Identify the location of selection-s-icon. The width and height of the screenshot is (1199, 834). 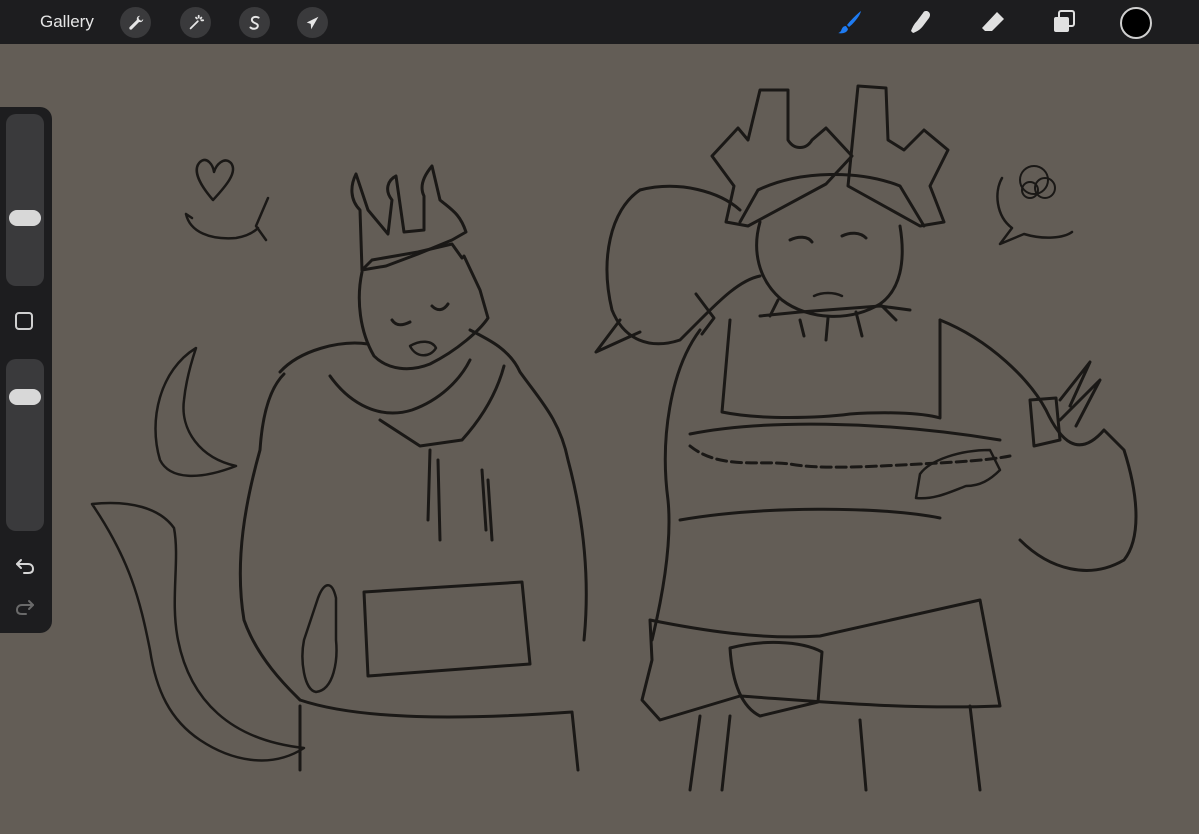
(254, 22).